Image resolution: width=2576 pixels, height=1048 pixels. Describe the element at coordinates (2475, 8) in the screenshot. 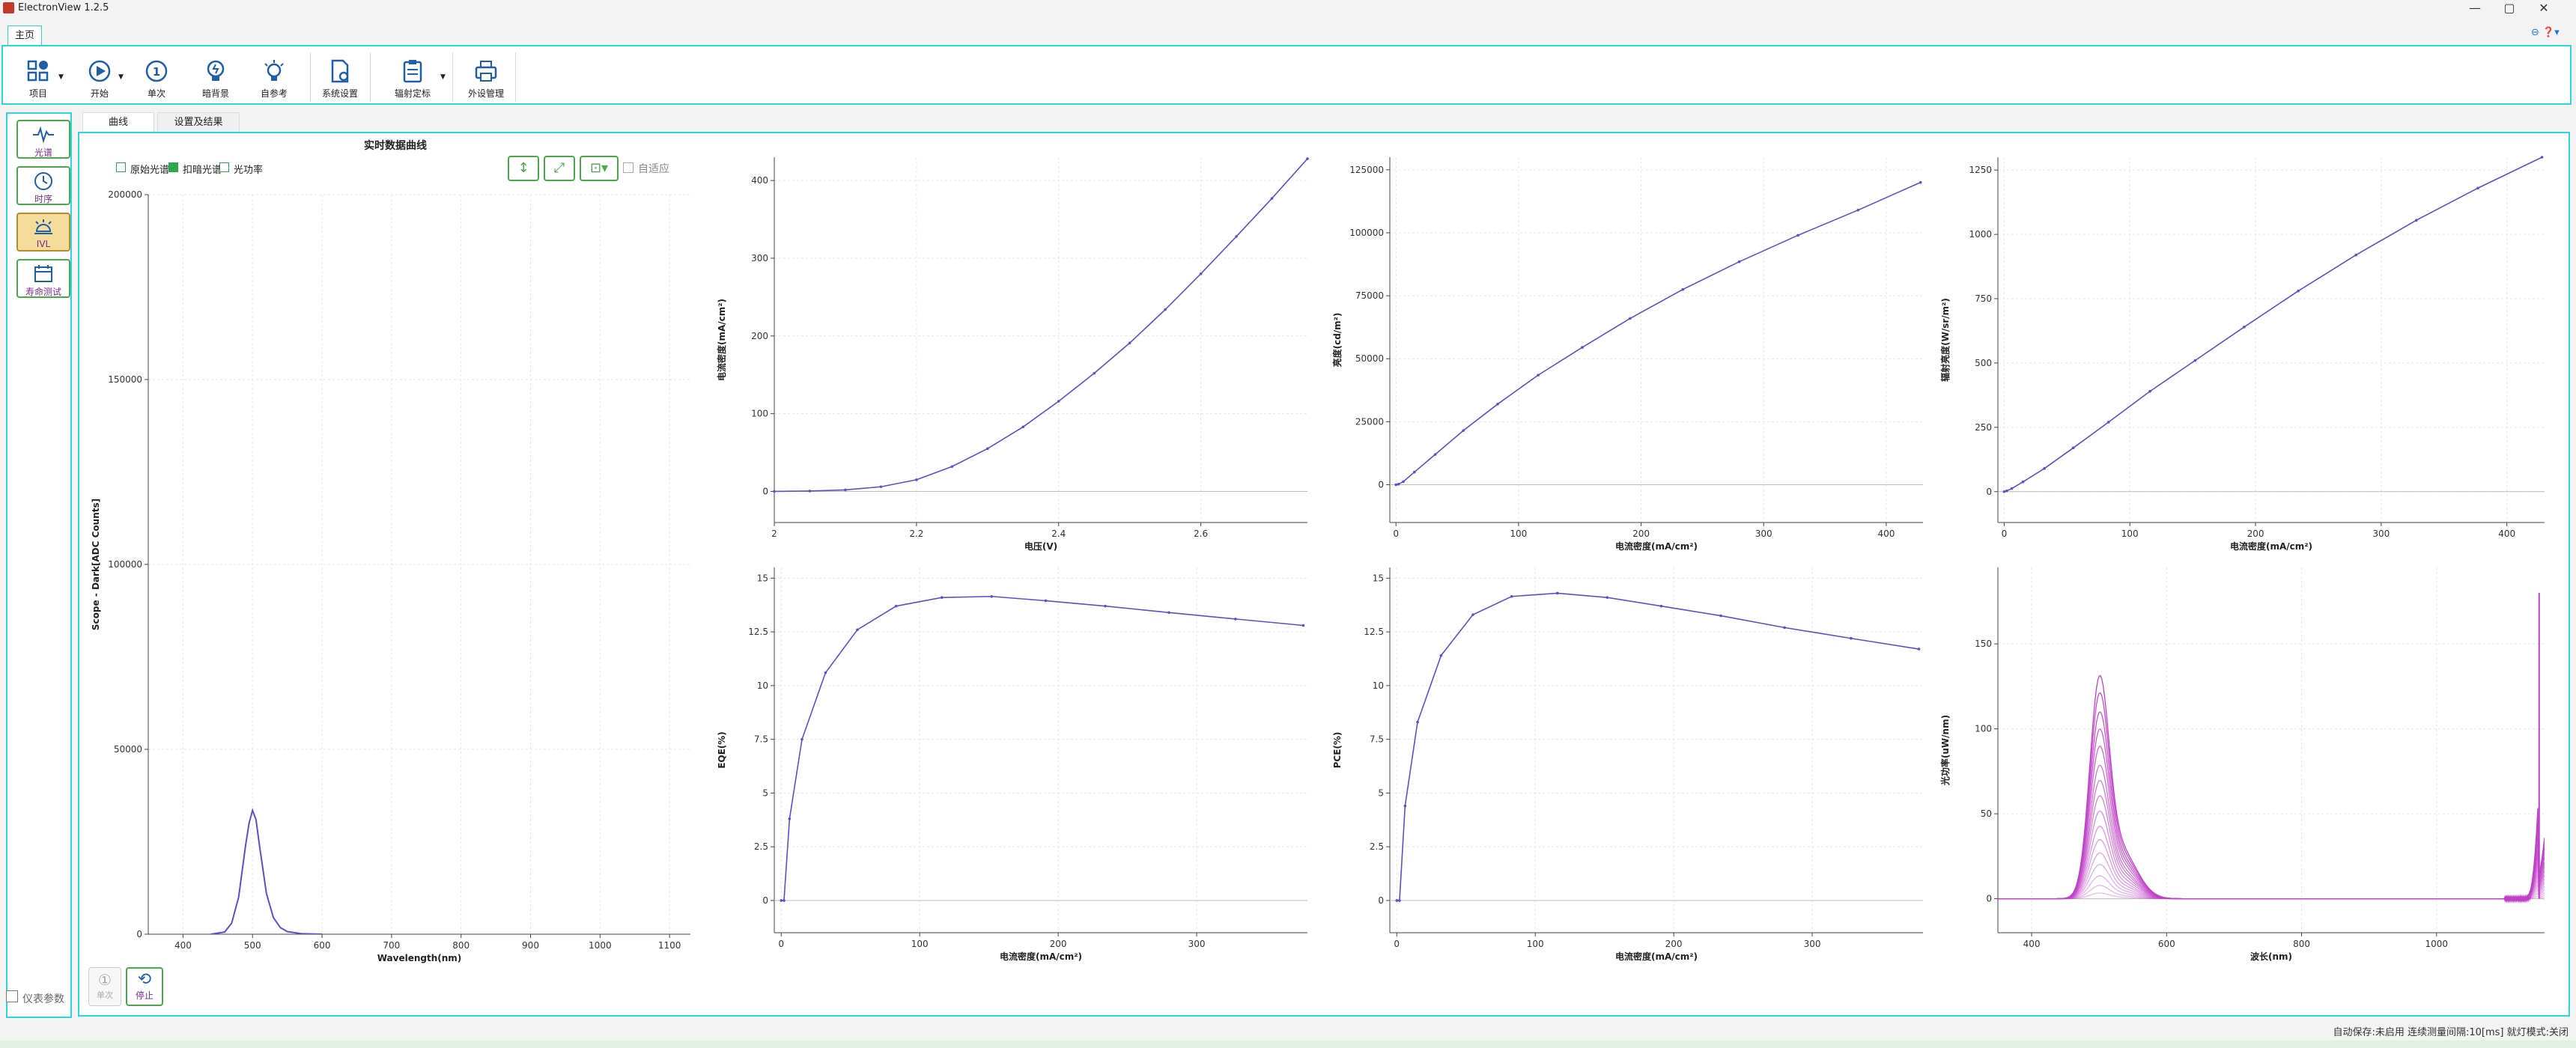

I see `minimize-icon: —` at that location.